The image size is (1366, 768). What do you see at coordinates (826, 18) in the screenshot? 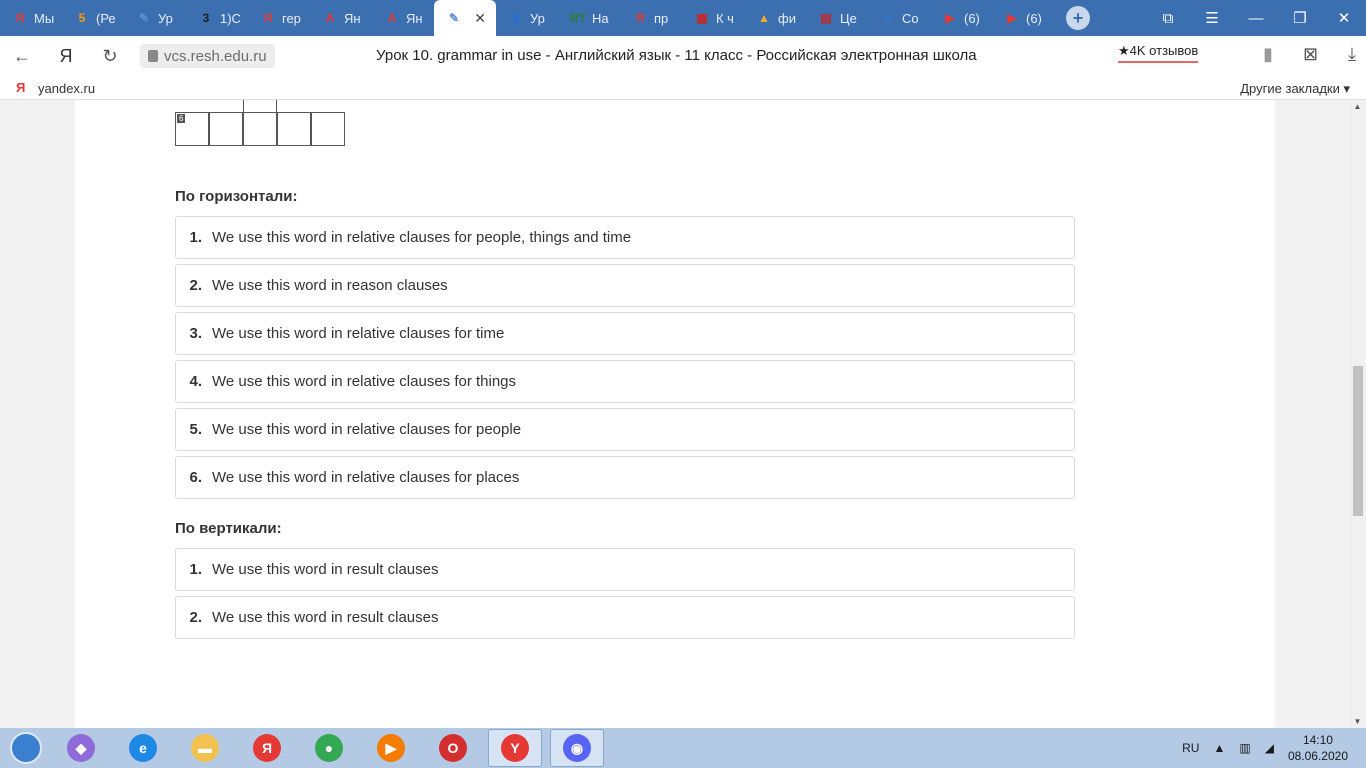
I see `calculator-icon: ▤` at bounding box center [826, 18].